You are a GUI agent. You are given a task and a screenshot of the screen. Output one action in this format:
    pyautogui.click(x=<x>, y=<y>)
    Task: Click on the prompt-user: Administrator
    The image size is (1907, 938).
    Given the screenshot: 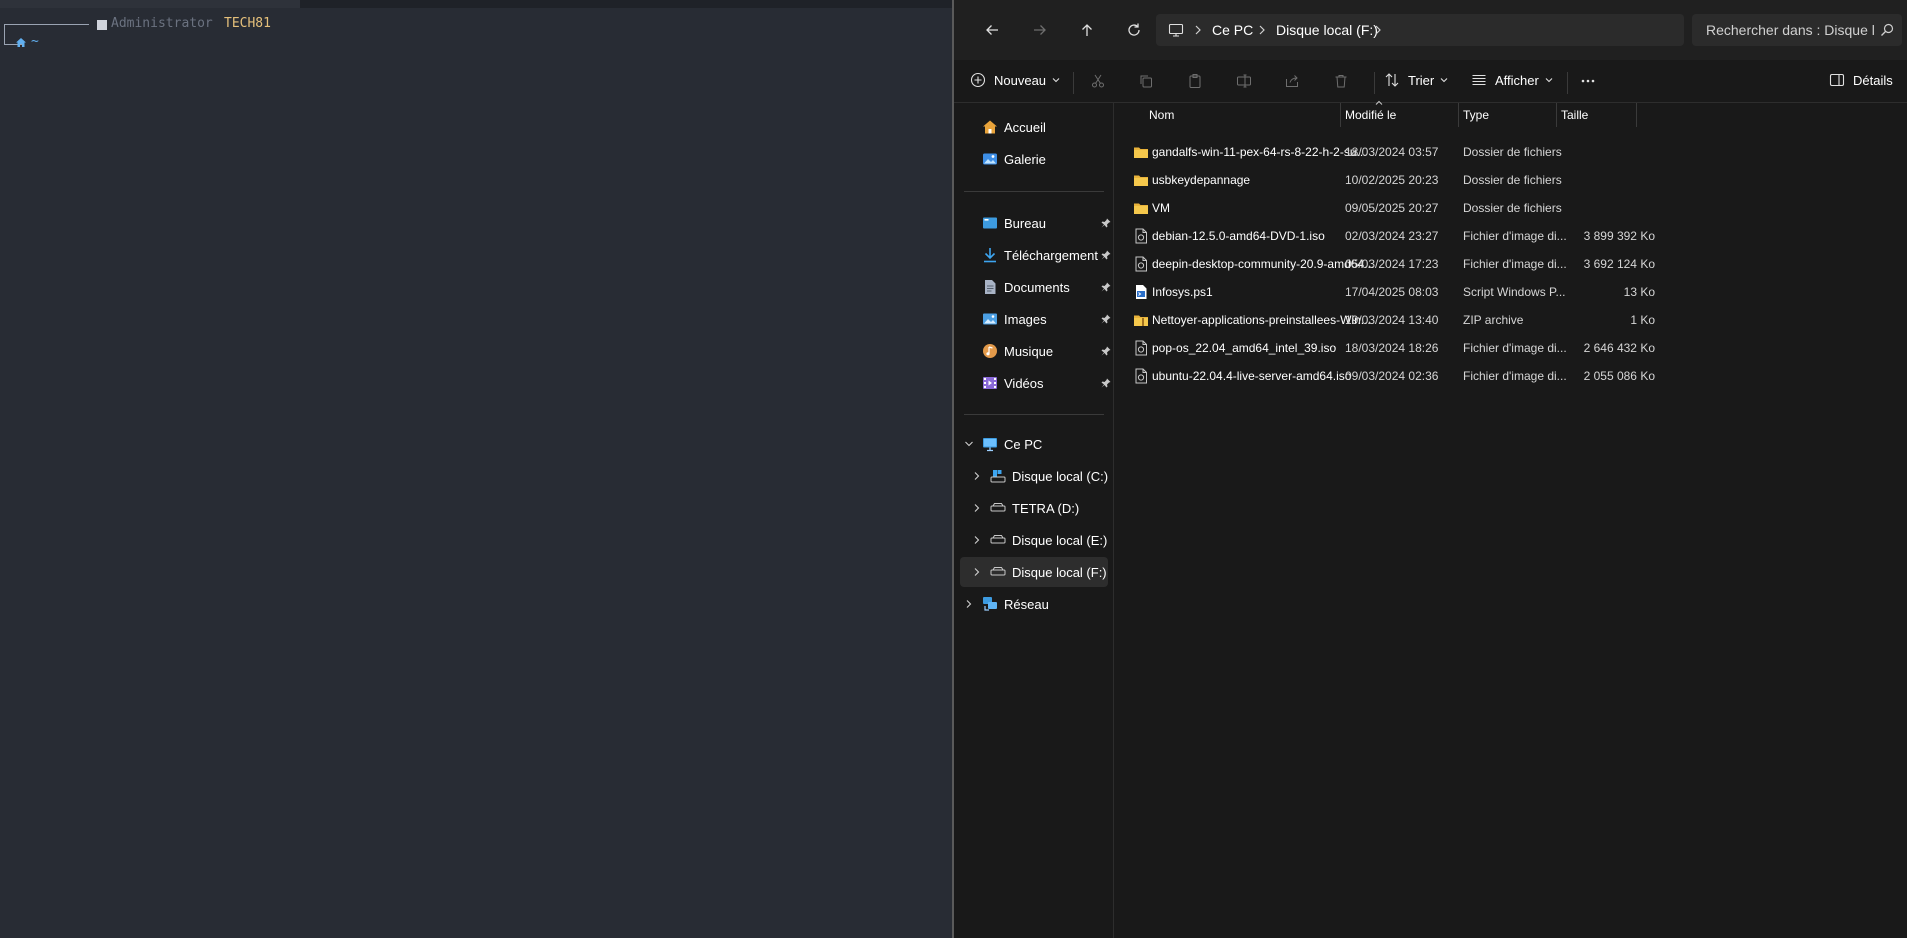 What is the action you would take?
    pyautogui.click(x=162, y=23)
    